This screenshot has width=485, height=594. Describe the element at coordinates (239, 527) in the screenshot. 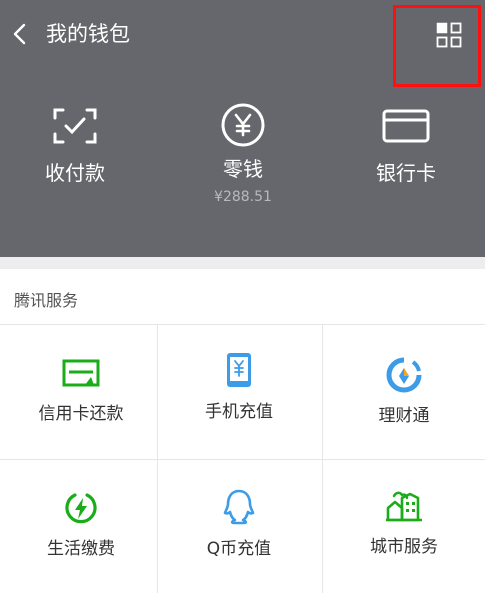

I see `service-qq-coin: Q币充值` at that location.